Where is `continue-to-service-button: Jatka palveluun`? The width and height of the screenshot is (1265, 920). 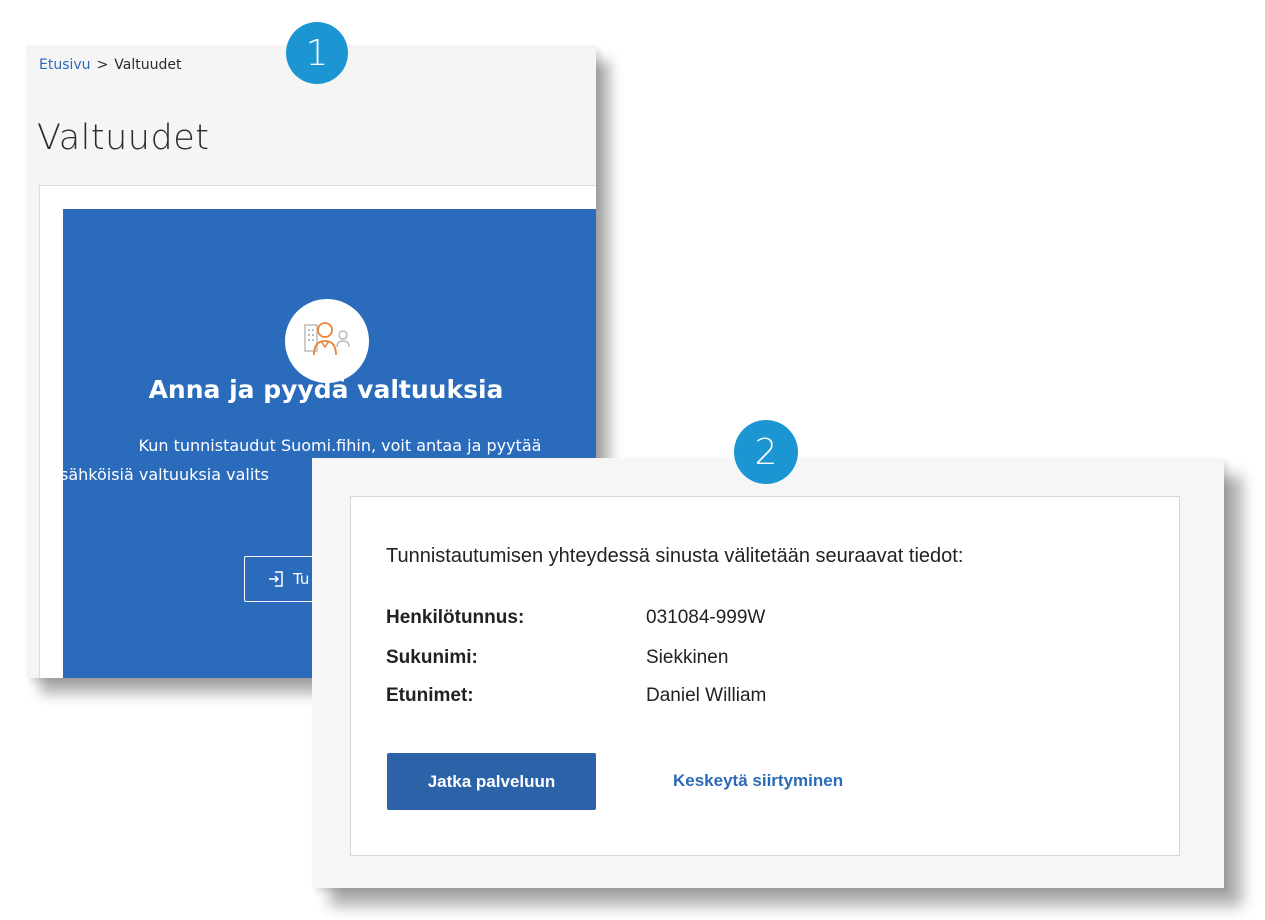
continue-to-service-button: Jatka palveluun is located at coordinates (491, 781).